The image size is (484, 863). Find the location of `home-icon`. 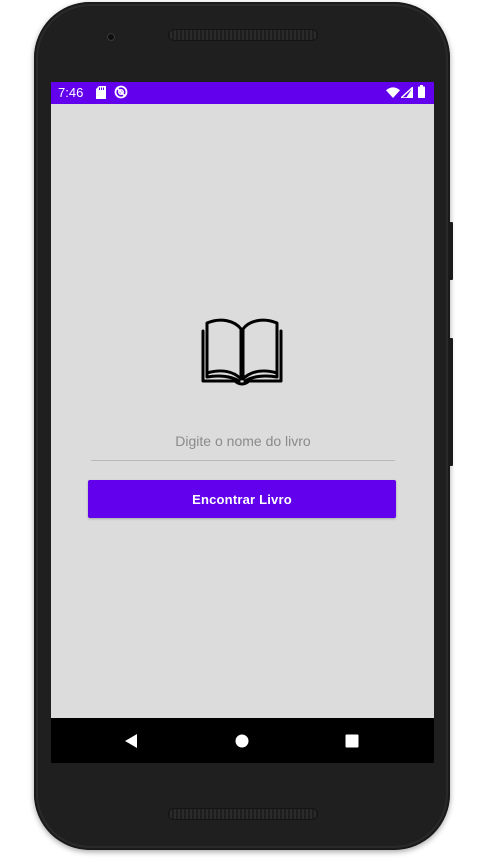

home-icon is located at coordinates (242, 741).